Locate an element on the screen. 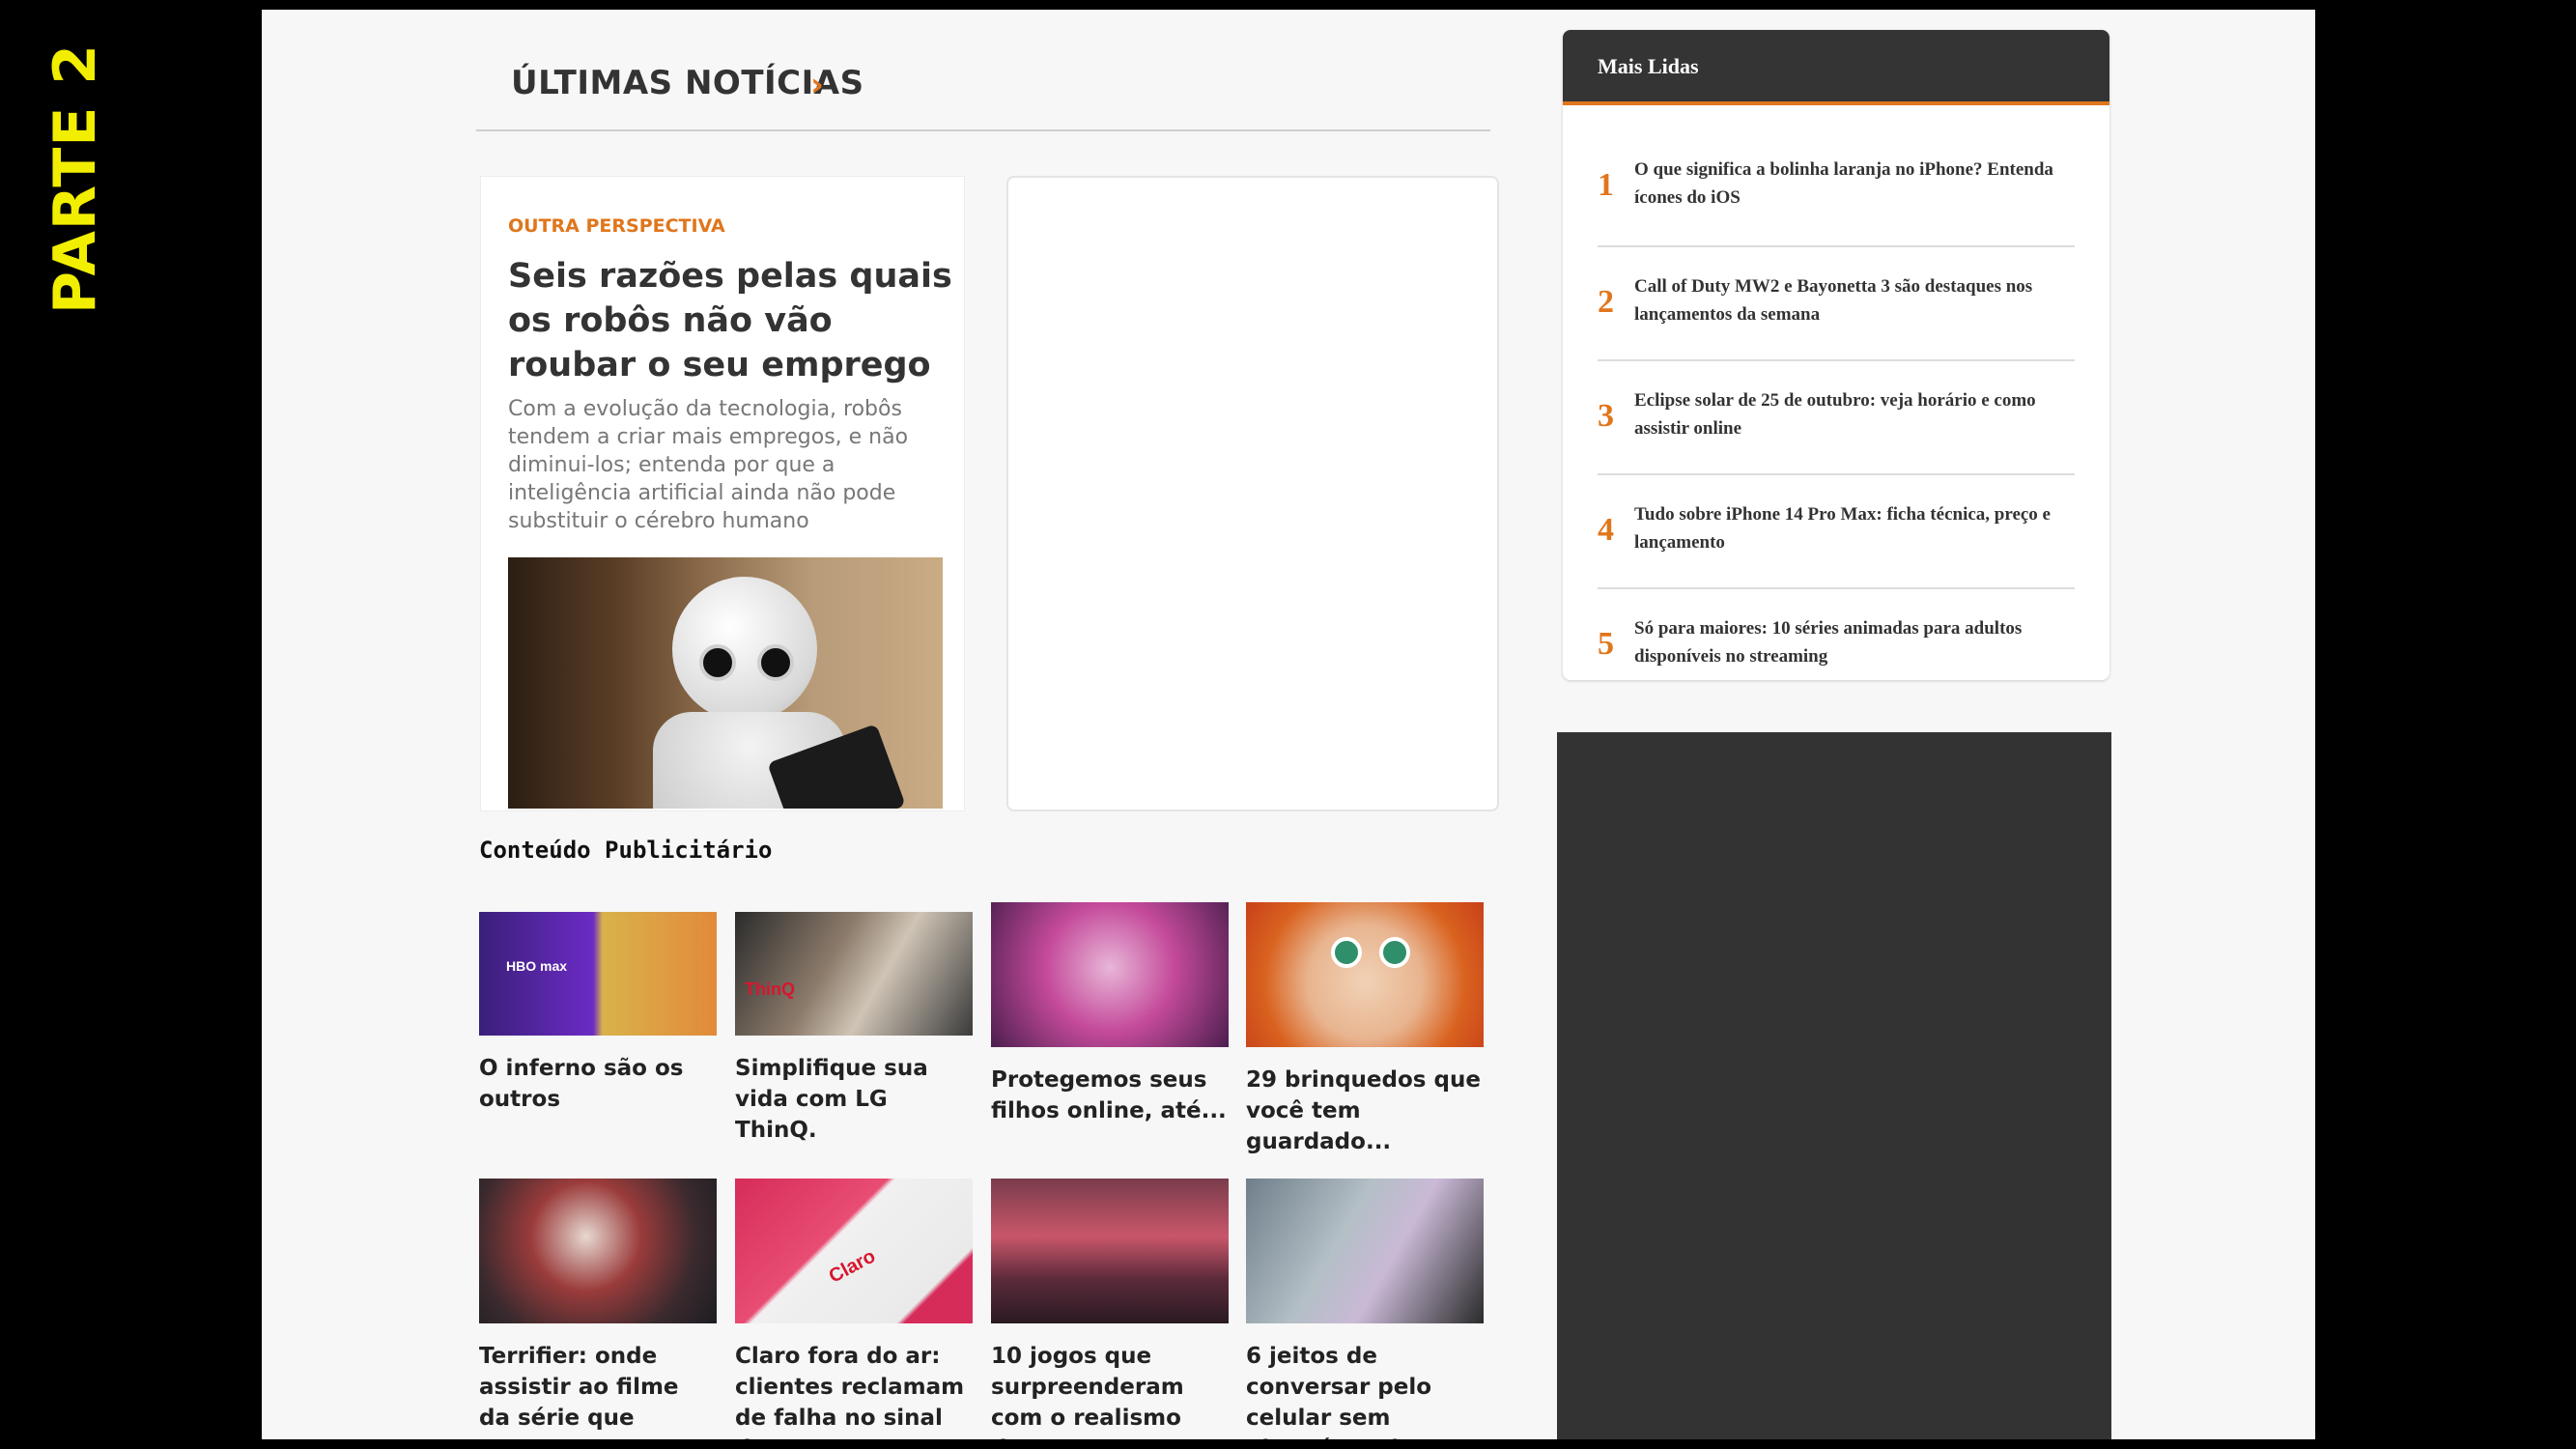 The height and width of the screenshot is (1449, 2576). side-label: PARTE 2 is located at coordinates (75, 178).